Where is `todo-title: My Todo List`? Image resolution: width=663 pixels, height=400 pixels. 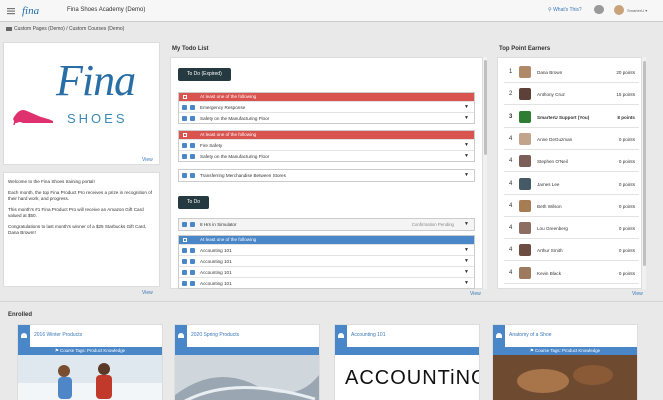 todo-title: My Todo List is located at coordinates (190, 49).